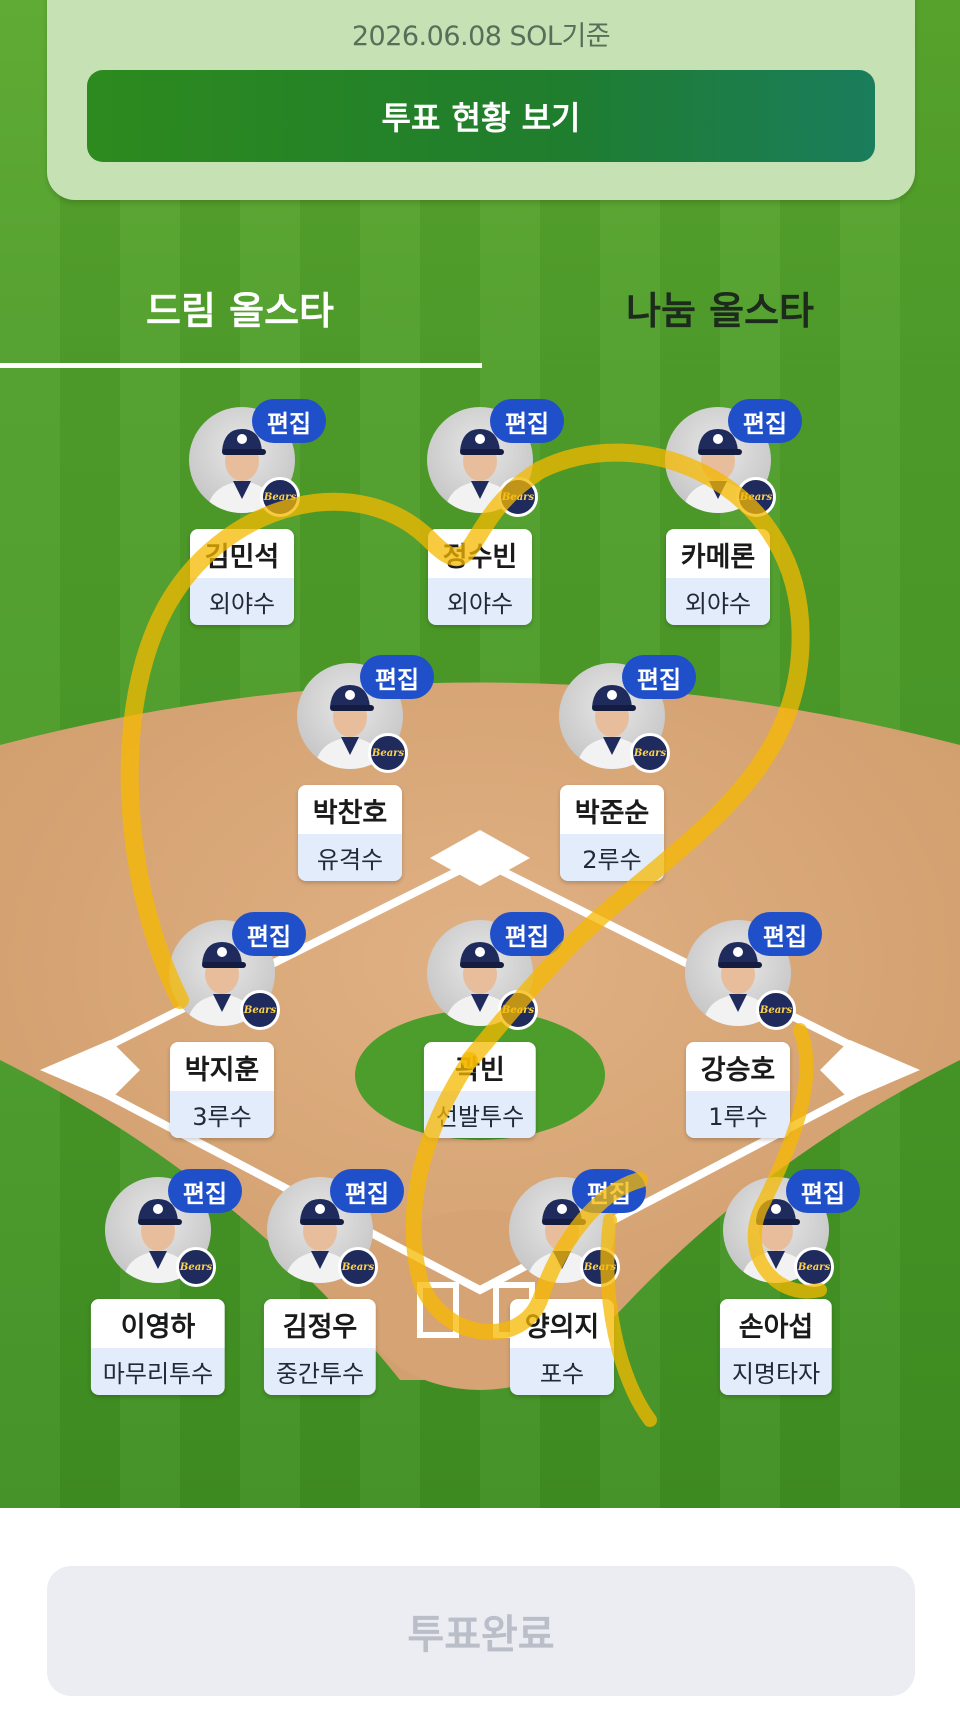  I want to click on player-name: 박준순, so click(612, 809).